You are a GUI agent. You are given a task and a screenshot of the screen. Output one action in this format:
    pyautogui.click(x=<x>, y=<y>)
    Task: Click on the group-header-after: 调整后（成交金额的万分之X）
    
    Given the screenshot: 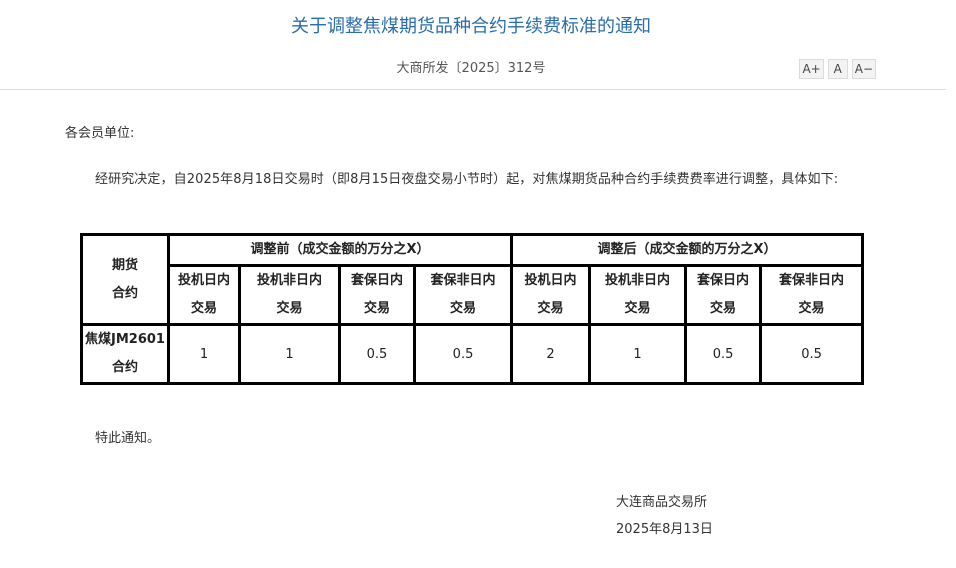 What is the action you would take?
    pyautogui.click(x=687, y=250)
    